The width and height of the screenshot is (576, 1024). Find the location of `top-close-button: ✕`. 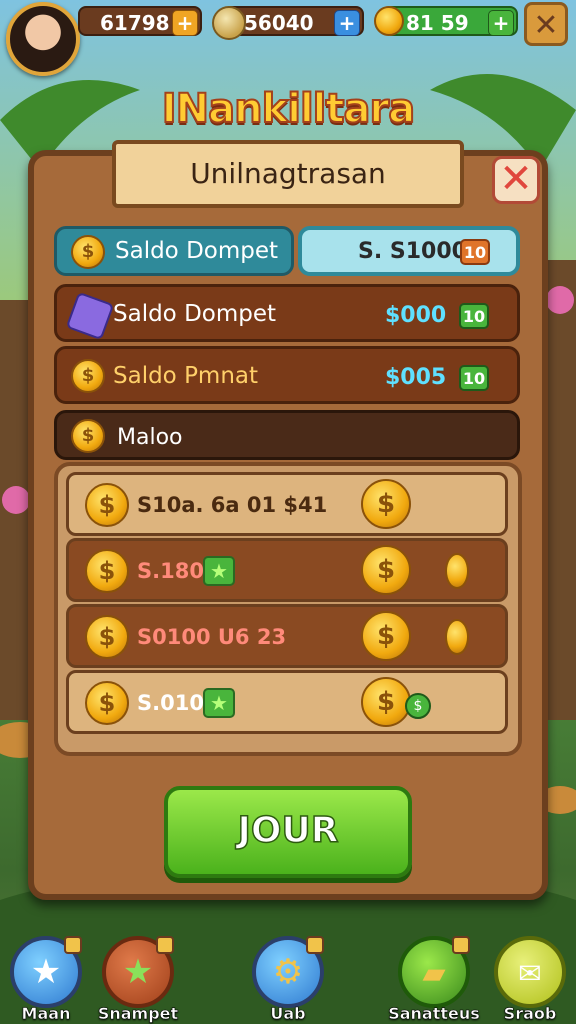

top-close-button: ✕ is located at coordinates (546, 24).